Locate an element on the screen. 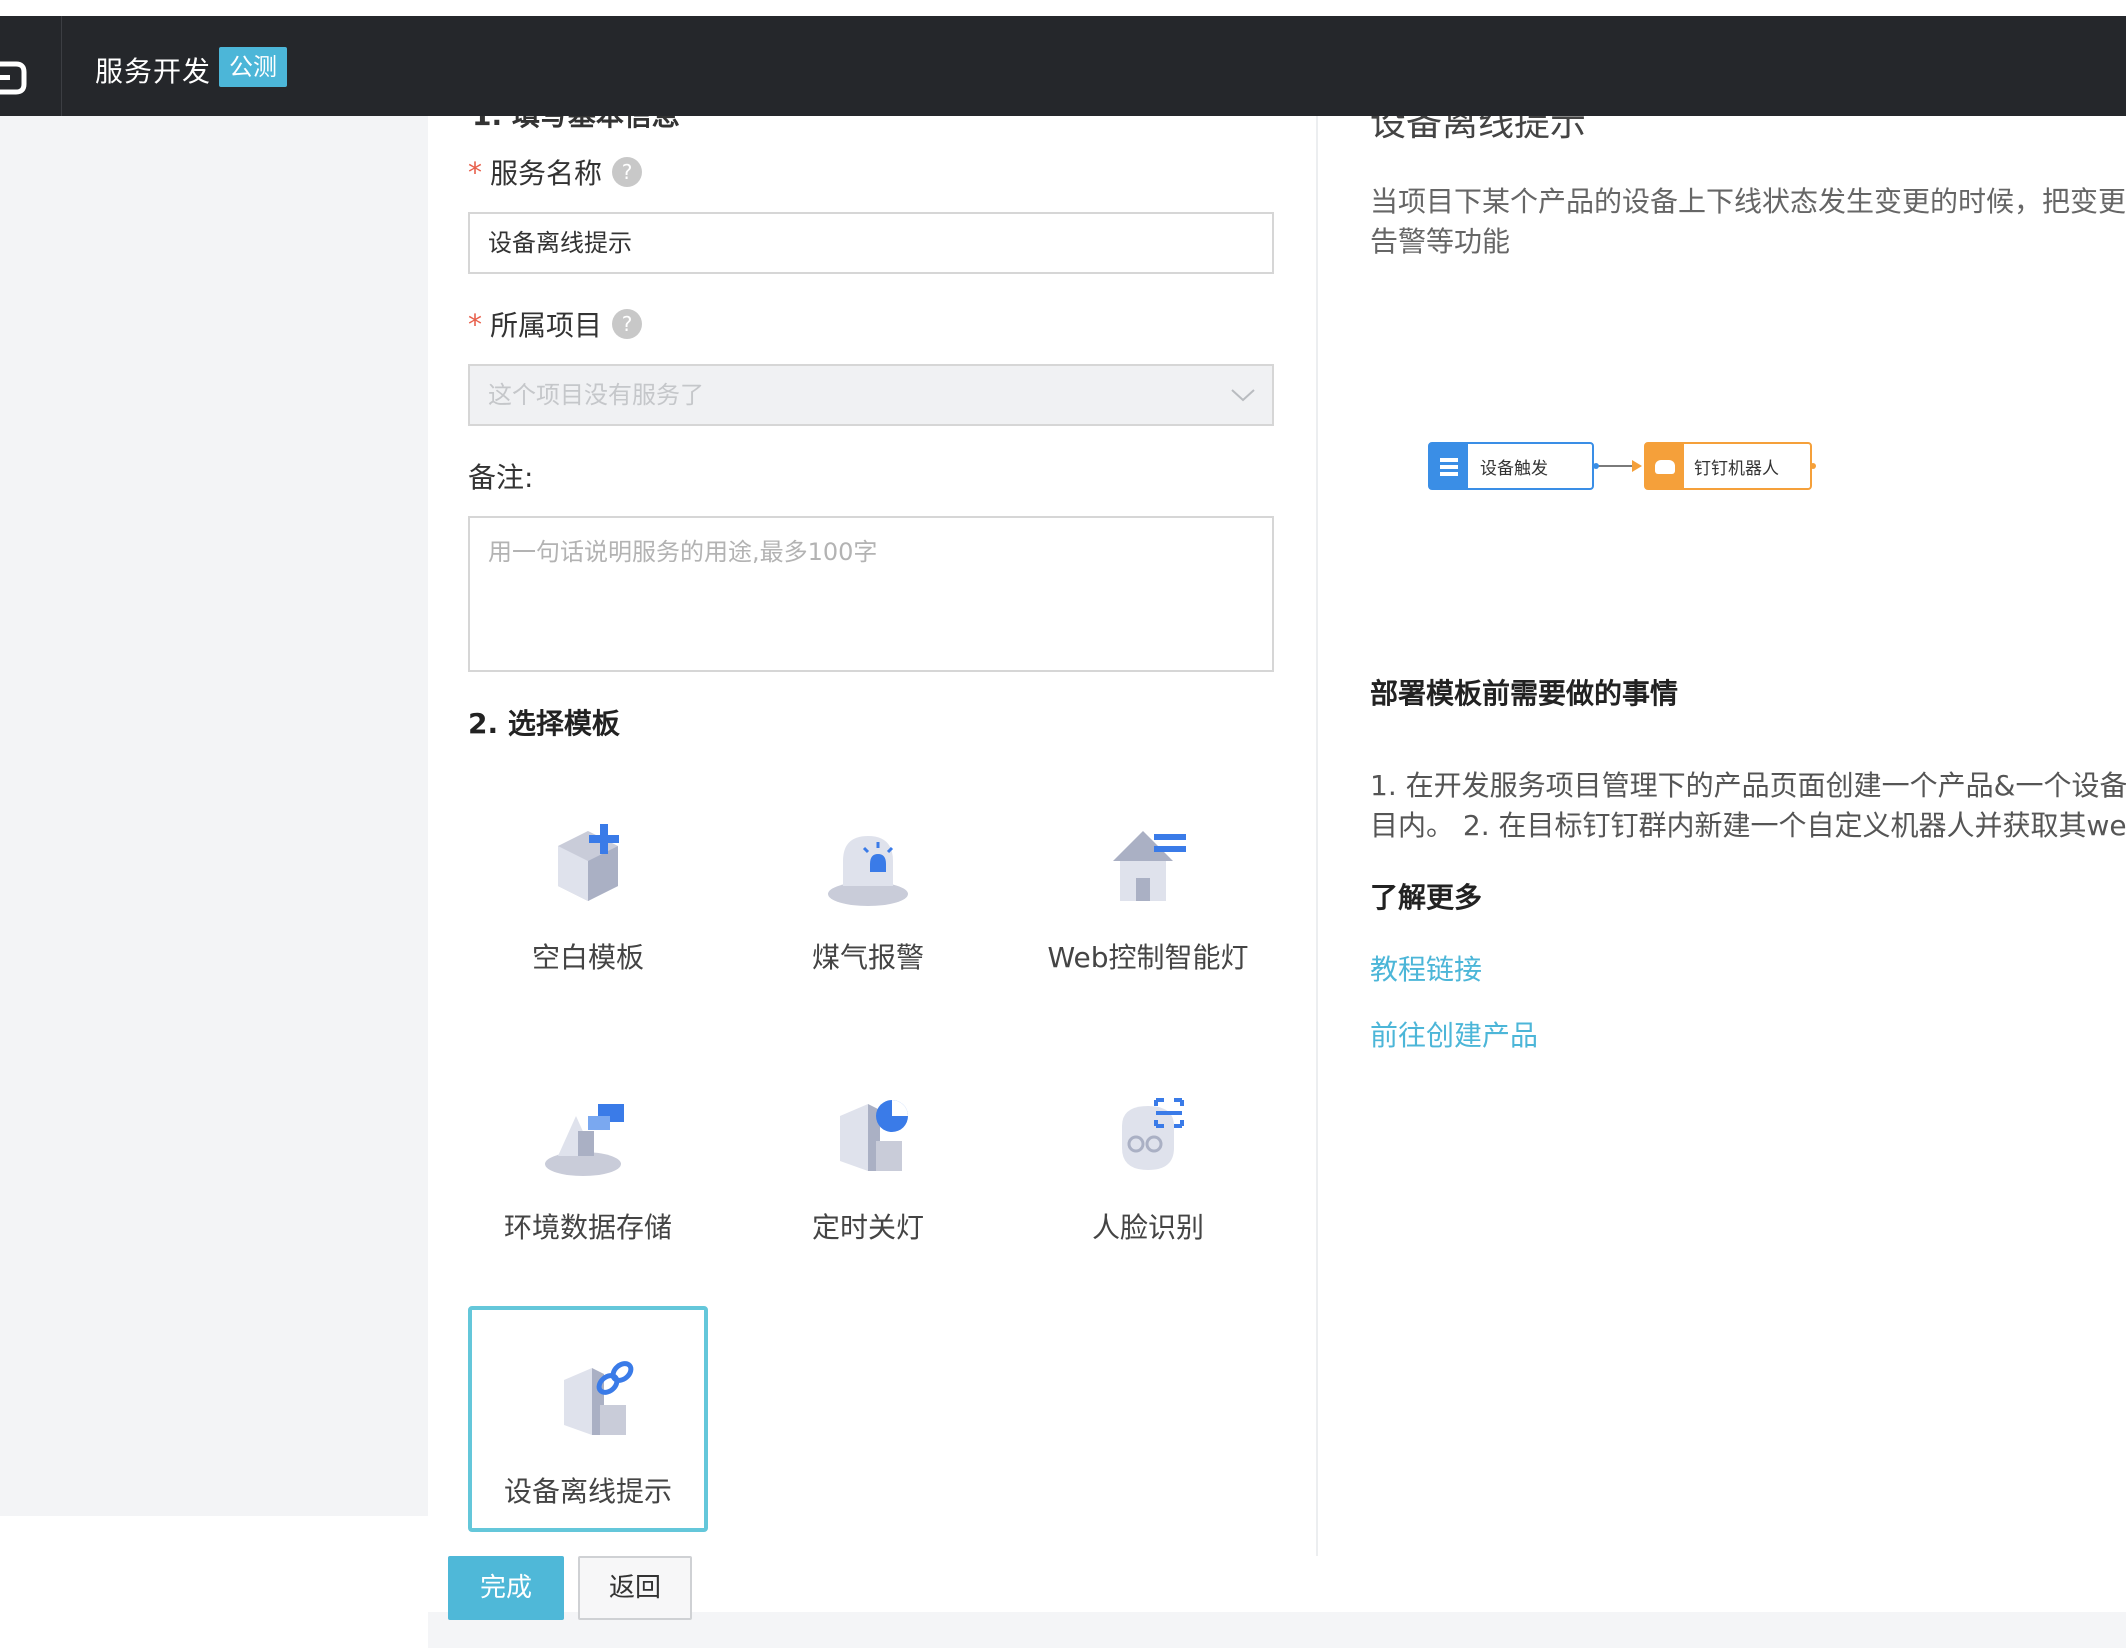 This screenshot has height=1648, width=2126. remark-label-text: 备注: is located at coordinates (501, 477).